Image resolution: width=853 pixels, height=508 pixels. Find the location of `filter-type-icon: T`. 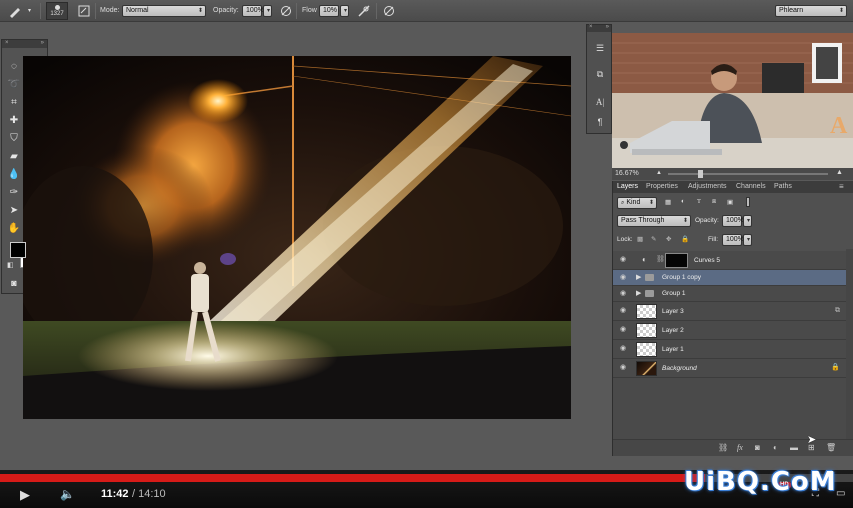

filter-type-icon: T is located at coordinates (699, 201).